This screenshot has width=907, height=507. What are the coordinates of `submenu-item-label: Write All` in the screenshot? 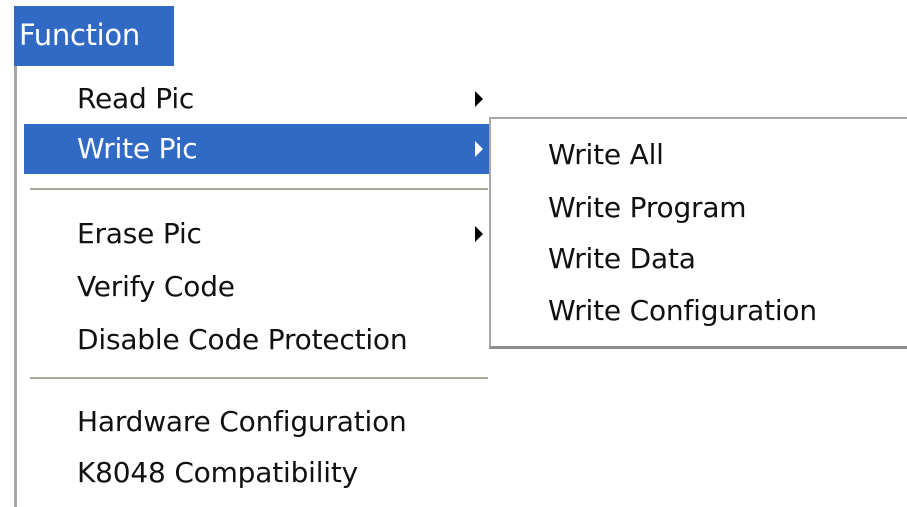 It's located at (606, 154).